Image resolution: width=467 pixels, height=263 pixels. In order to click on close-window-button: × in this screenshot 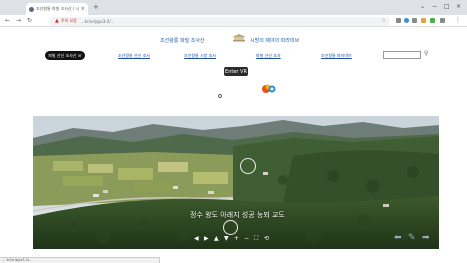, I will do `click(458, 7)`.